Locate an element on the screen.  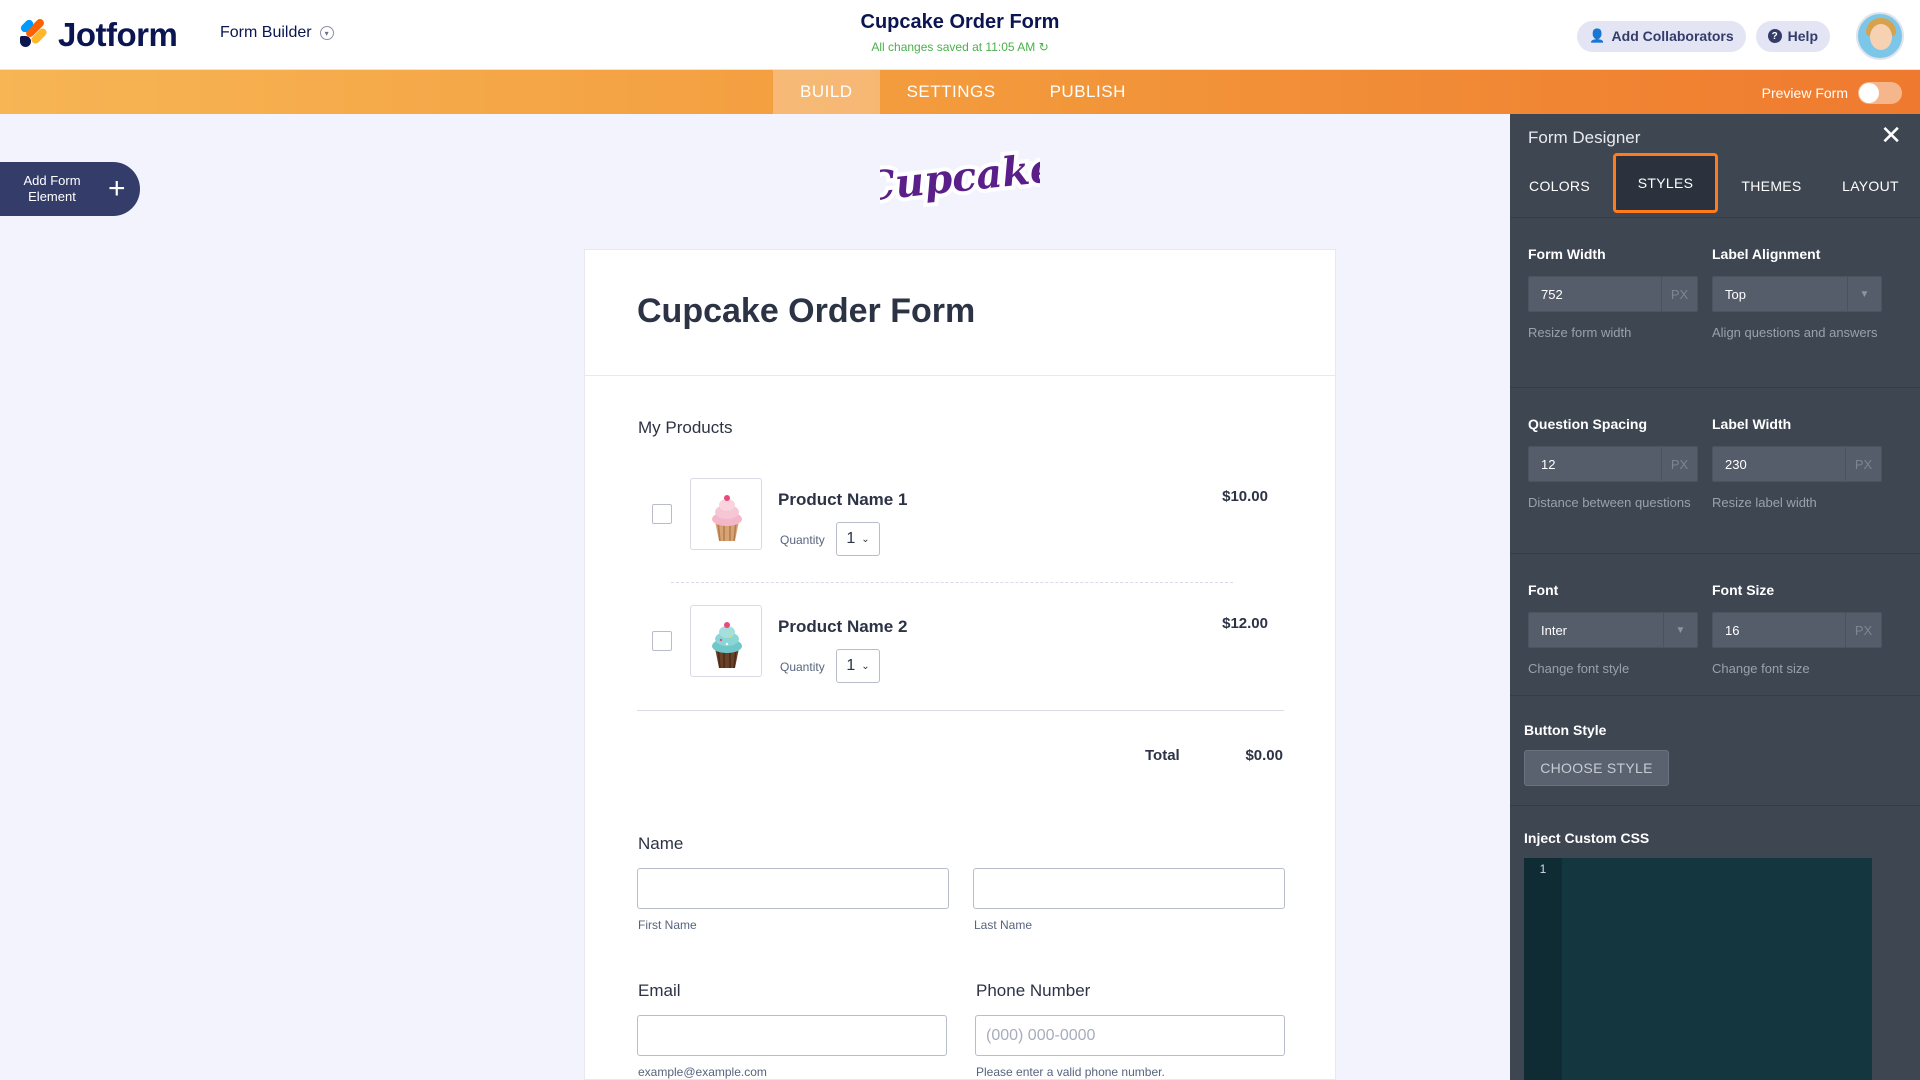
label-width-value: 230 is located at coordinates (1736, 464).